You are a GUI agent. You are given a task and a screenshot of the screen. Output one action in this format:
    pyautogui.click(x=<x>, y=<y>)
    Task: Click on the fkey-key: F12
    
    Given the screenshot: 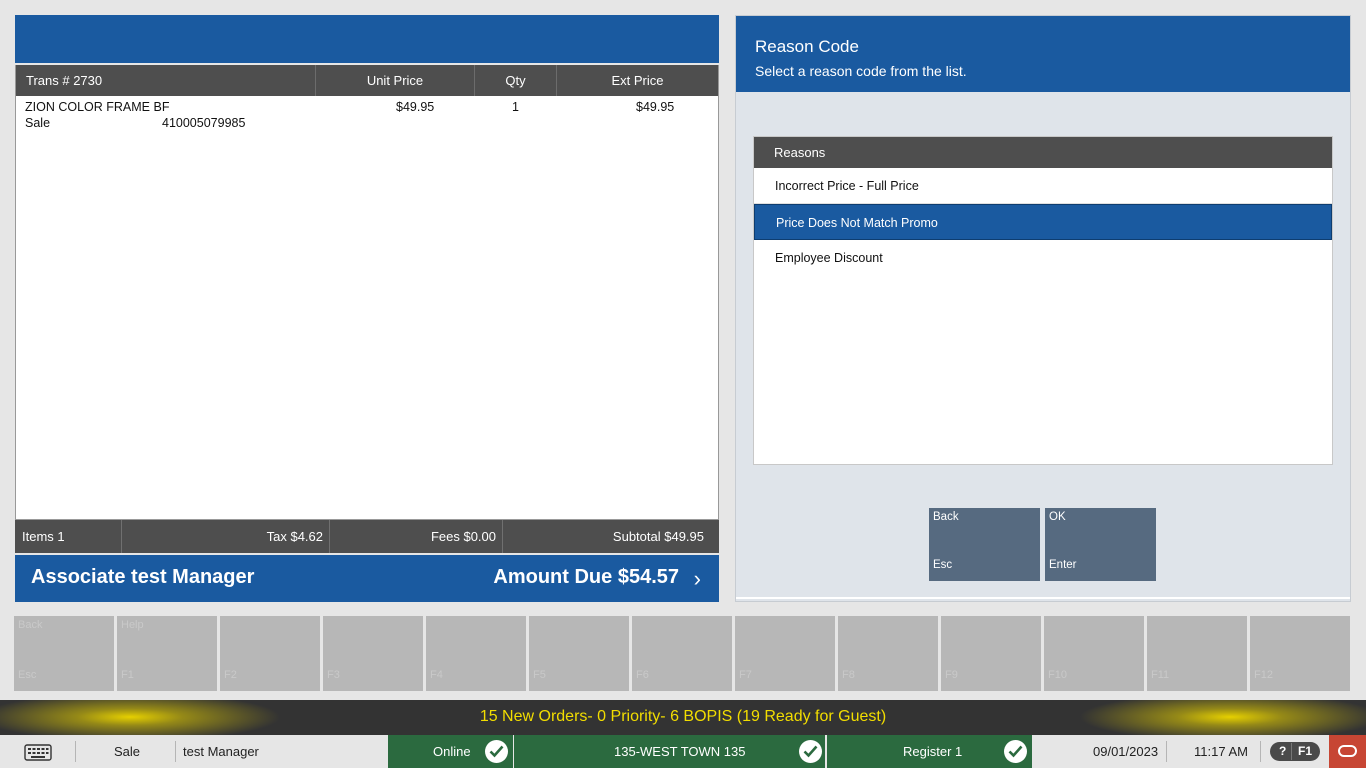 What is the action you would take?
    pyautogui.click(x=1263, y=675)
    